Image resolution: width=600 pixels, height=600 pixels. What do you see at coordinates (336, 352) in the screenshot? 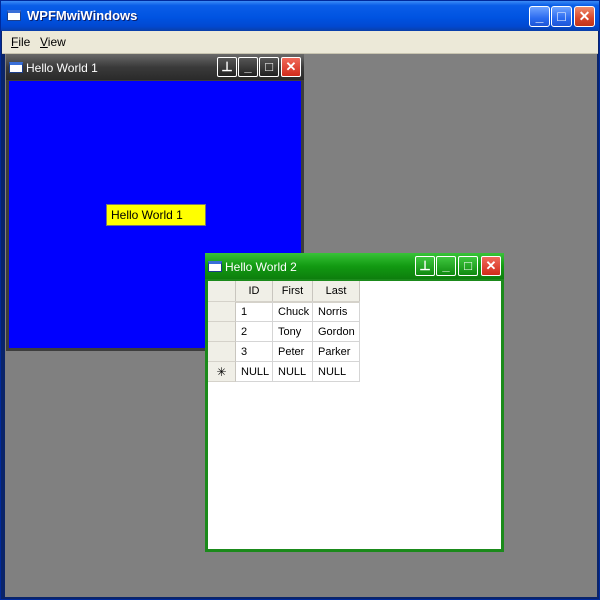
I see `cell-last: Parker` at bounding box center [336, 352].